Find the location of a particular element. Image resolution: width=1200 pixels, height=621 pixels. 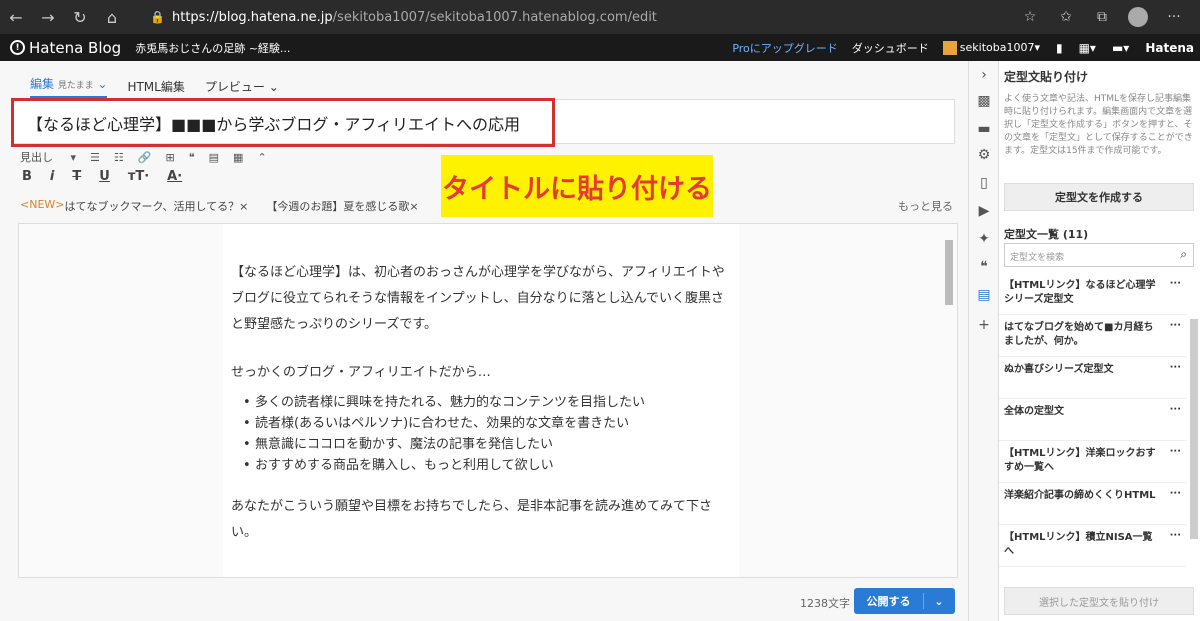

create-template-button: 定型文を作成する is located at coordinates (1099, 197).